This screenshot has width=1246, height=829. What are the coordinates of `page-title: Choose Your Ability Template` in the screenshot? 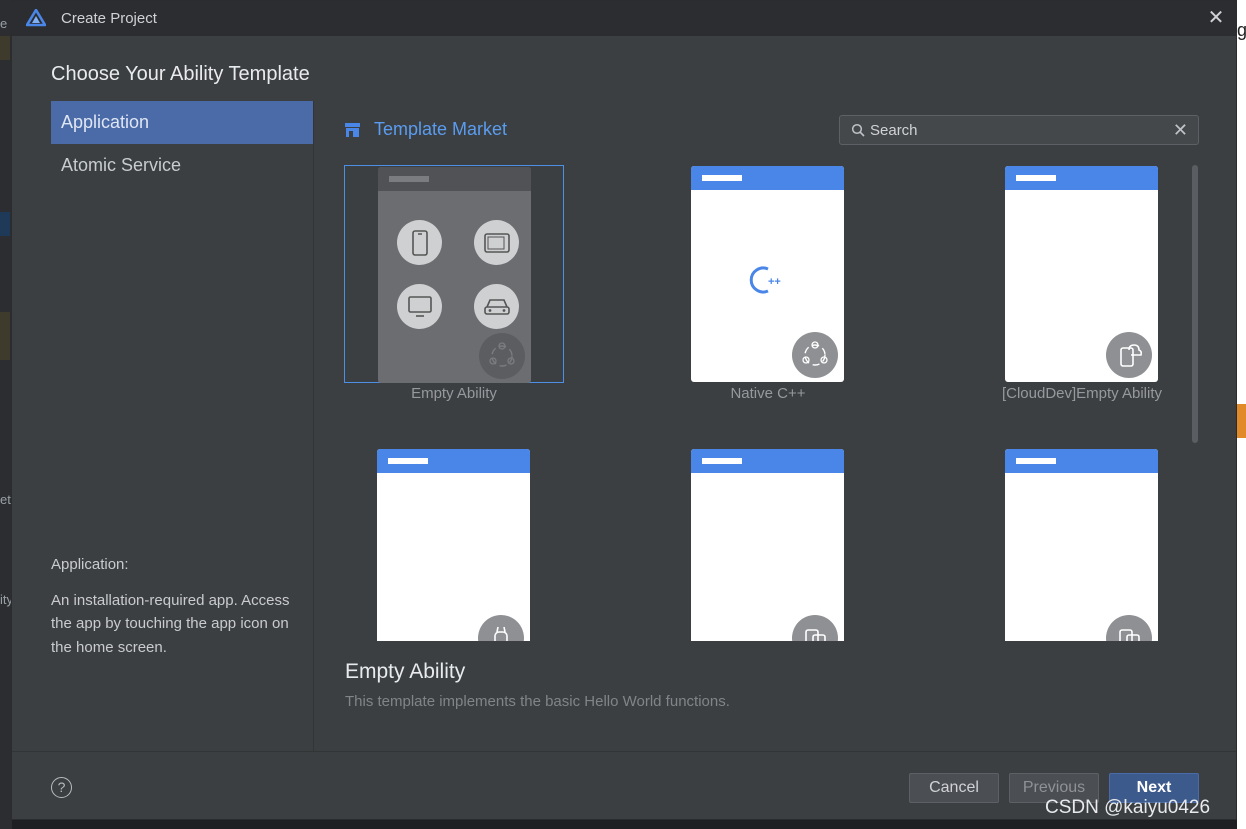 It's located at (180, 74).